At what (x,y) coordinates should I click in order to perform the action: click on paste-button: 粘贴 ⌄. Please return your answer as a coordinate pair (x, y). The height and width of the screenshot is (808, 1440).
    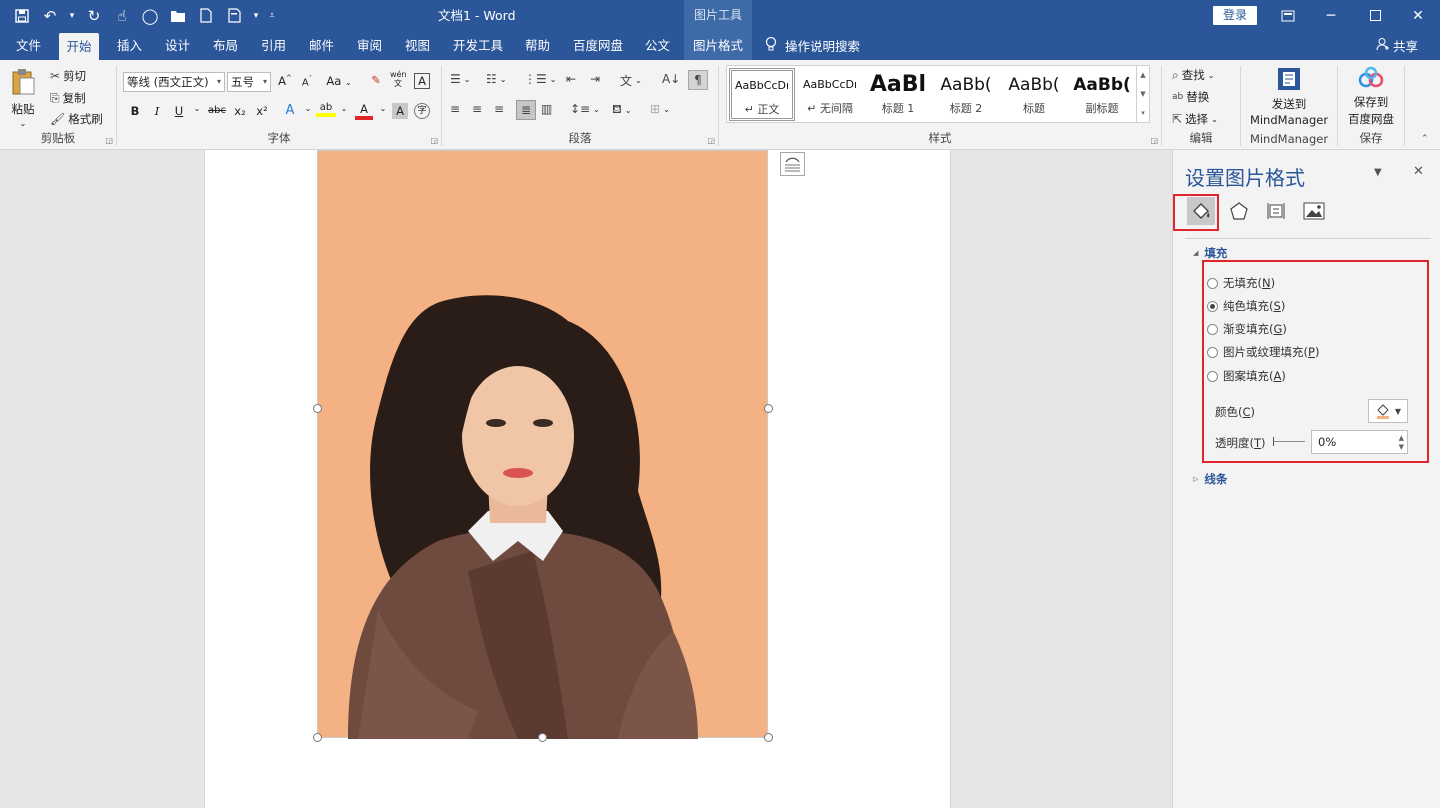
    Looking at the image, I should click on (23, 98).